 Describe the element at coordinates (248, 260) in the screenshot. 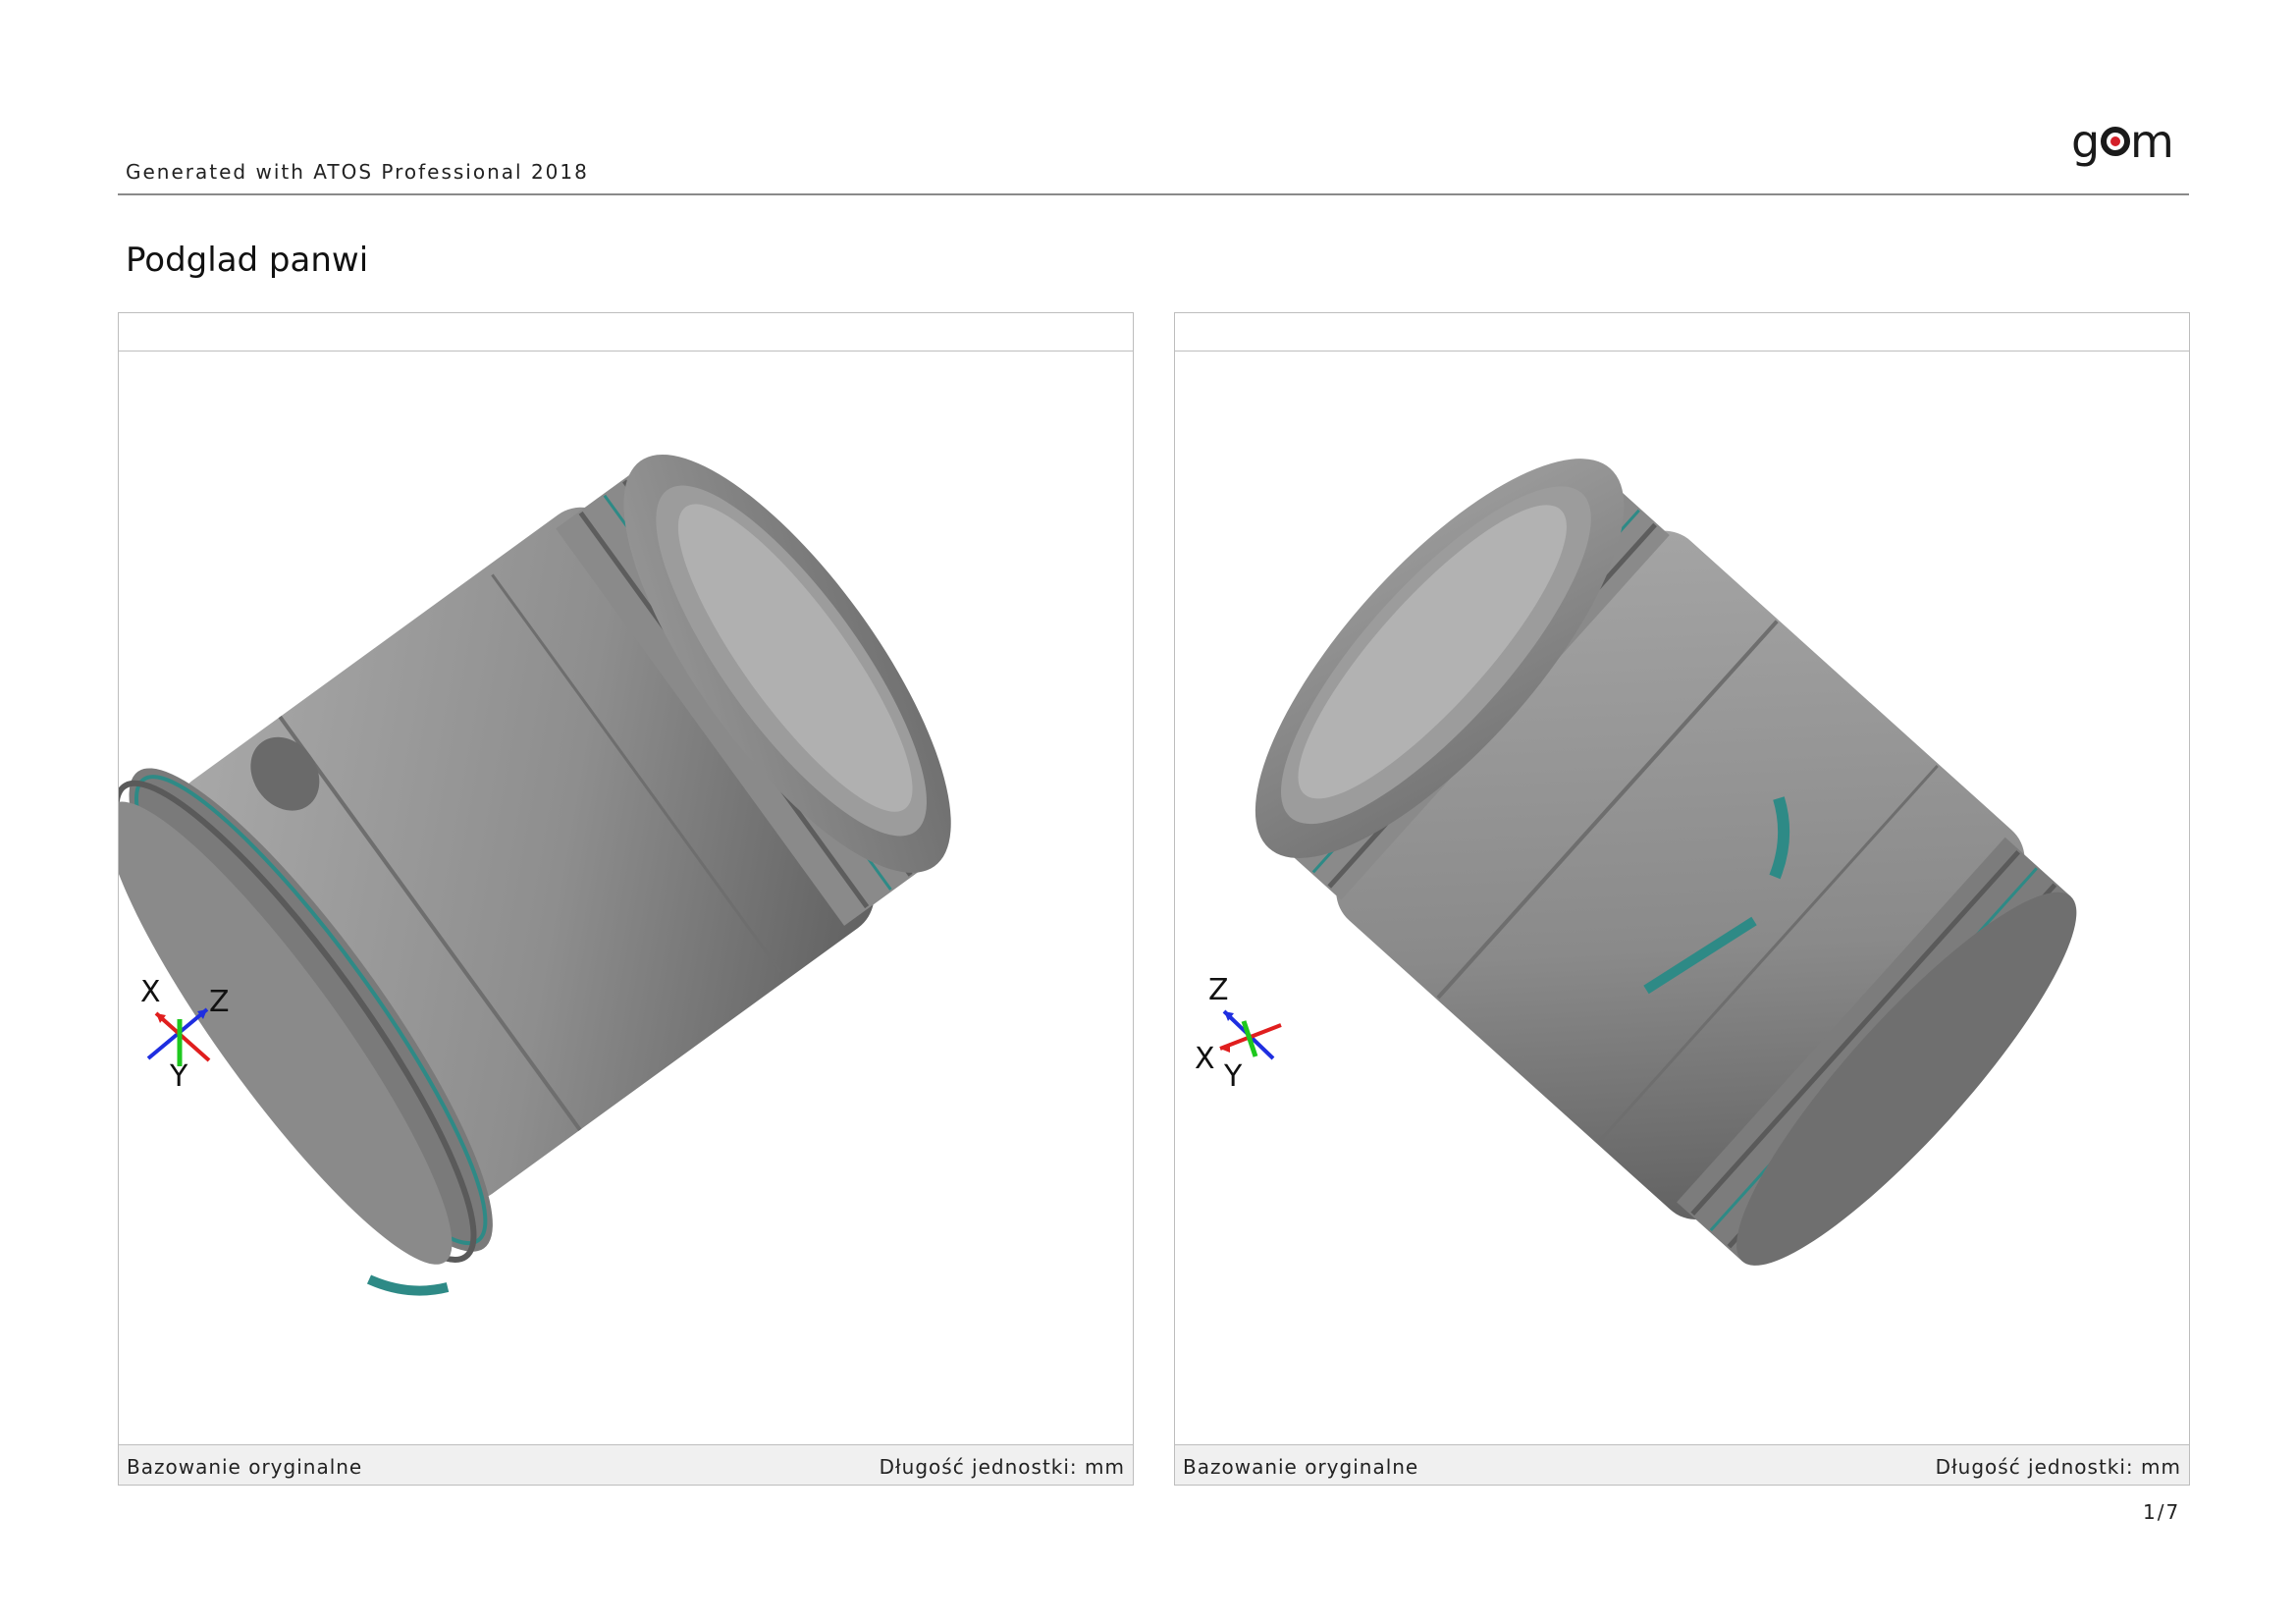

I see `page-title: Podglad panwi` at that location.